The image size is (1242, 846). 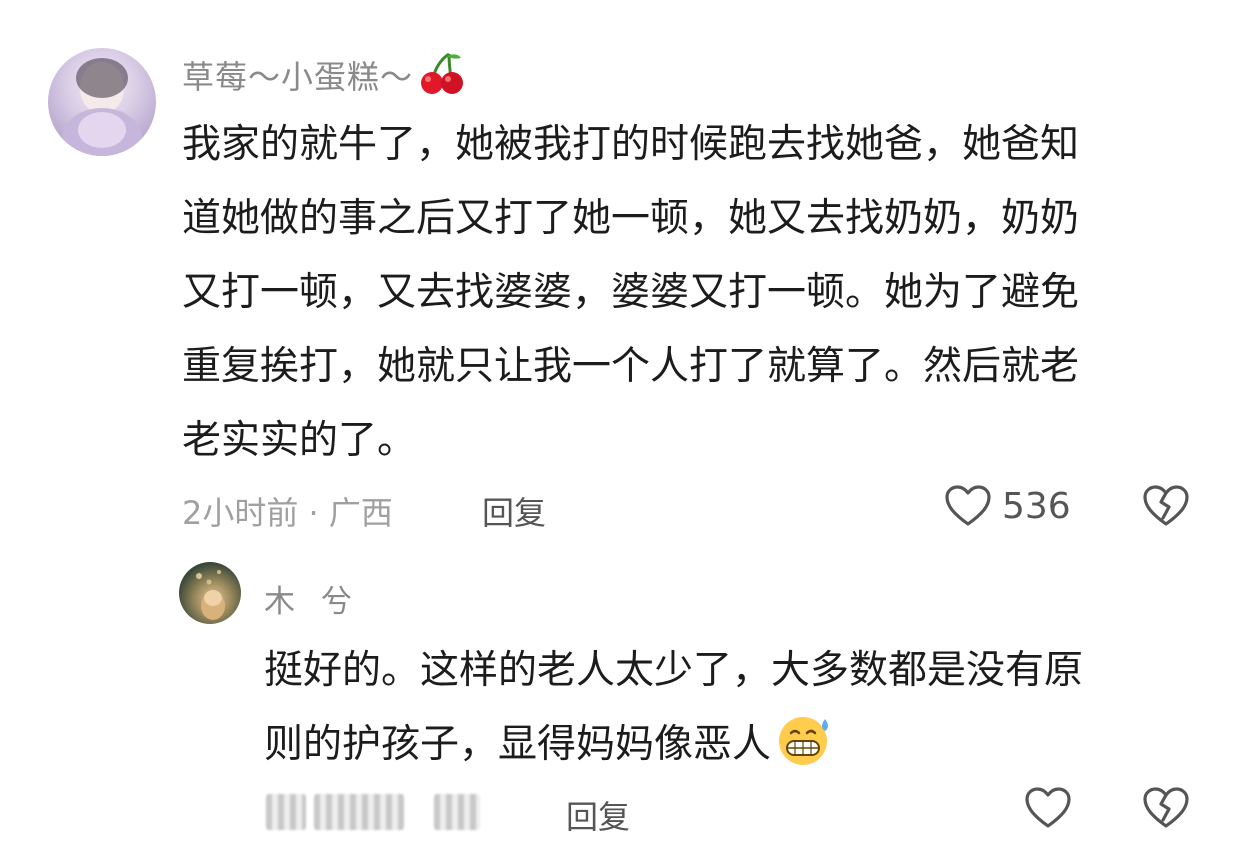 What do you see at coordinates (631, 366) in the screenshot?
I see `comment-line: 重复挨打，她就只让我一个人打了就算了。然后就老` at bounding box center [631, 366].